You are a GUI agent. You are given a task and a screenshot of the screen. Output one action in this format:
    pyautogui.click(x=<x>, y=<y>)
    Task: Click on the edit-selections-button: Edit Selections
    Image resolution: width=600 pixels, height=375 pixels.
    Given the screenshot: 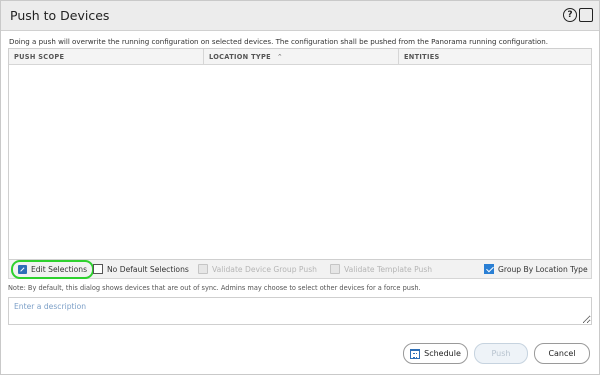 What is the action you would take?
    pyautogui.click(x=53, y=269)
    